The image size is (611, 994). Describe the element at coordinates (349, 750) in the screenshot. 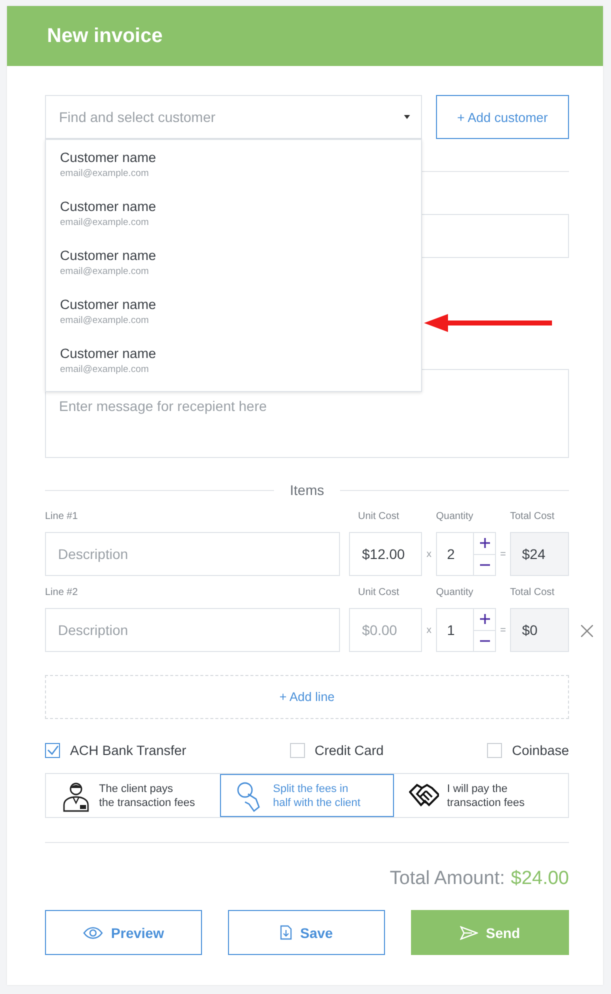

I see `checkbox-label: Credit Card` at that location.